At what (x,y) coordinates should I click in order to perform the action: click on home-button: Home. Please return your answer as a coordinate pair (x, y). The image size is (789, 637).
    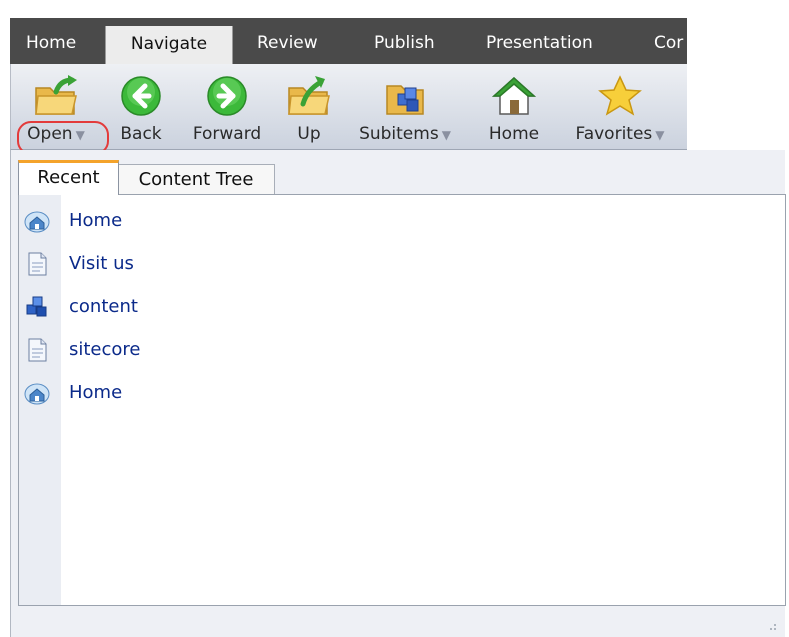
    Looking at the image, I should click on (514, 110).